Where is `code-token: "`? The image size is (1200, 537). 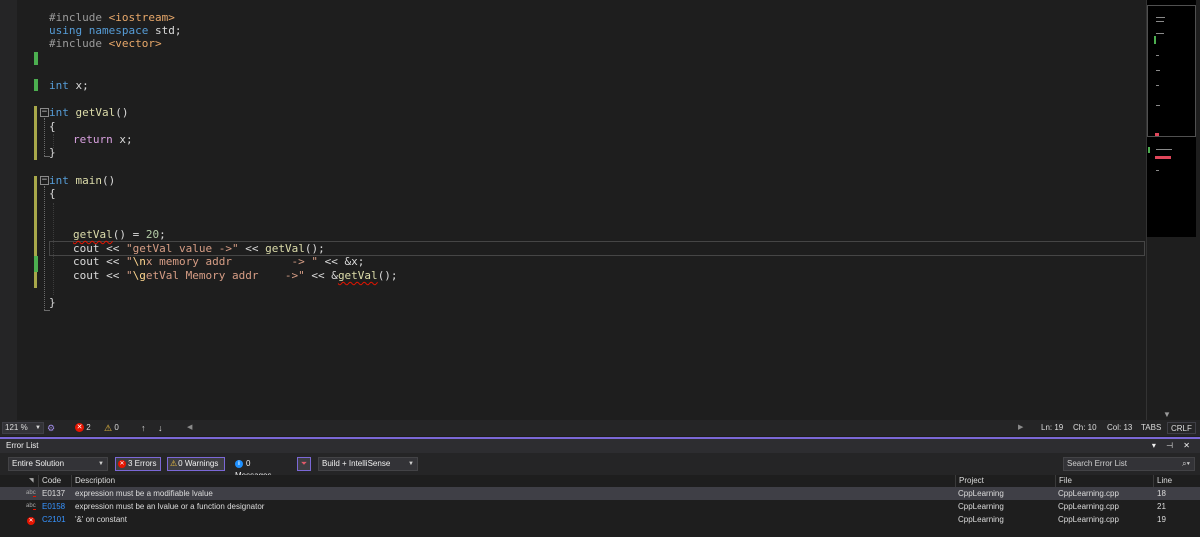
code-token: " is located at coordinates (129, 275).